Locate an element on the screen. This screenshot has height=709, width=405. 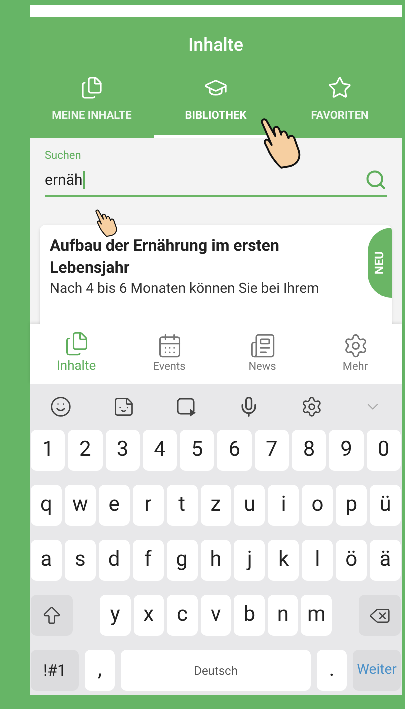
keyboard-key: f is located at coordinates (148, 560).